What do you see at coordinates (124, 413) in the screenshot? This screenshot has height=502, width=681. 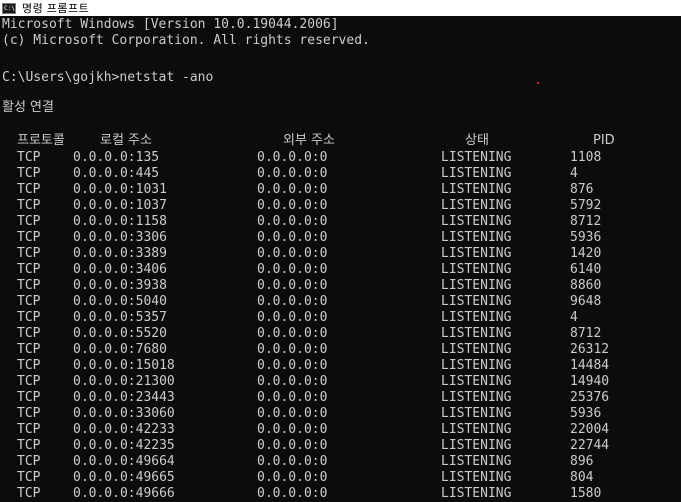 I see `cell-local-address: 0.0.0.0:33060` at bounding box center [124, 413].